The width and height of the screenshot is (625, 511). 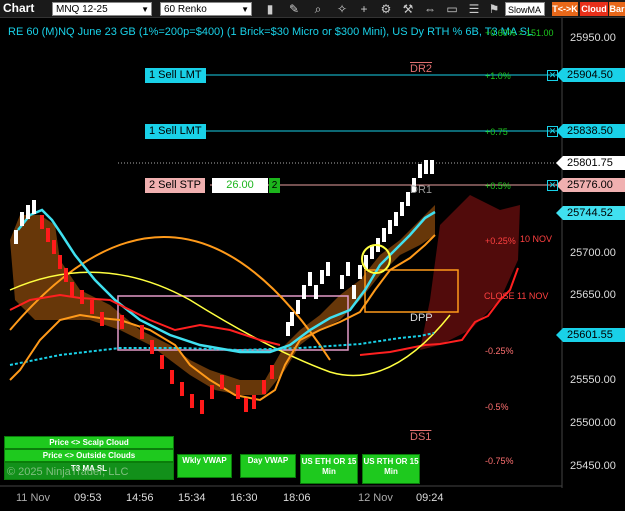 What do you see at coordinates (593, 423) in the screenshot?
I see `price-tick: 25500.00` at bounding box center [593, 423].